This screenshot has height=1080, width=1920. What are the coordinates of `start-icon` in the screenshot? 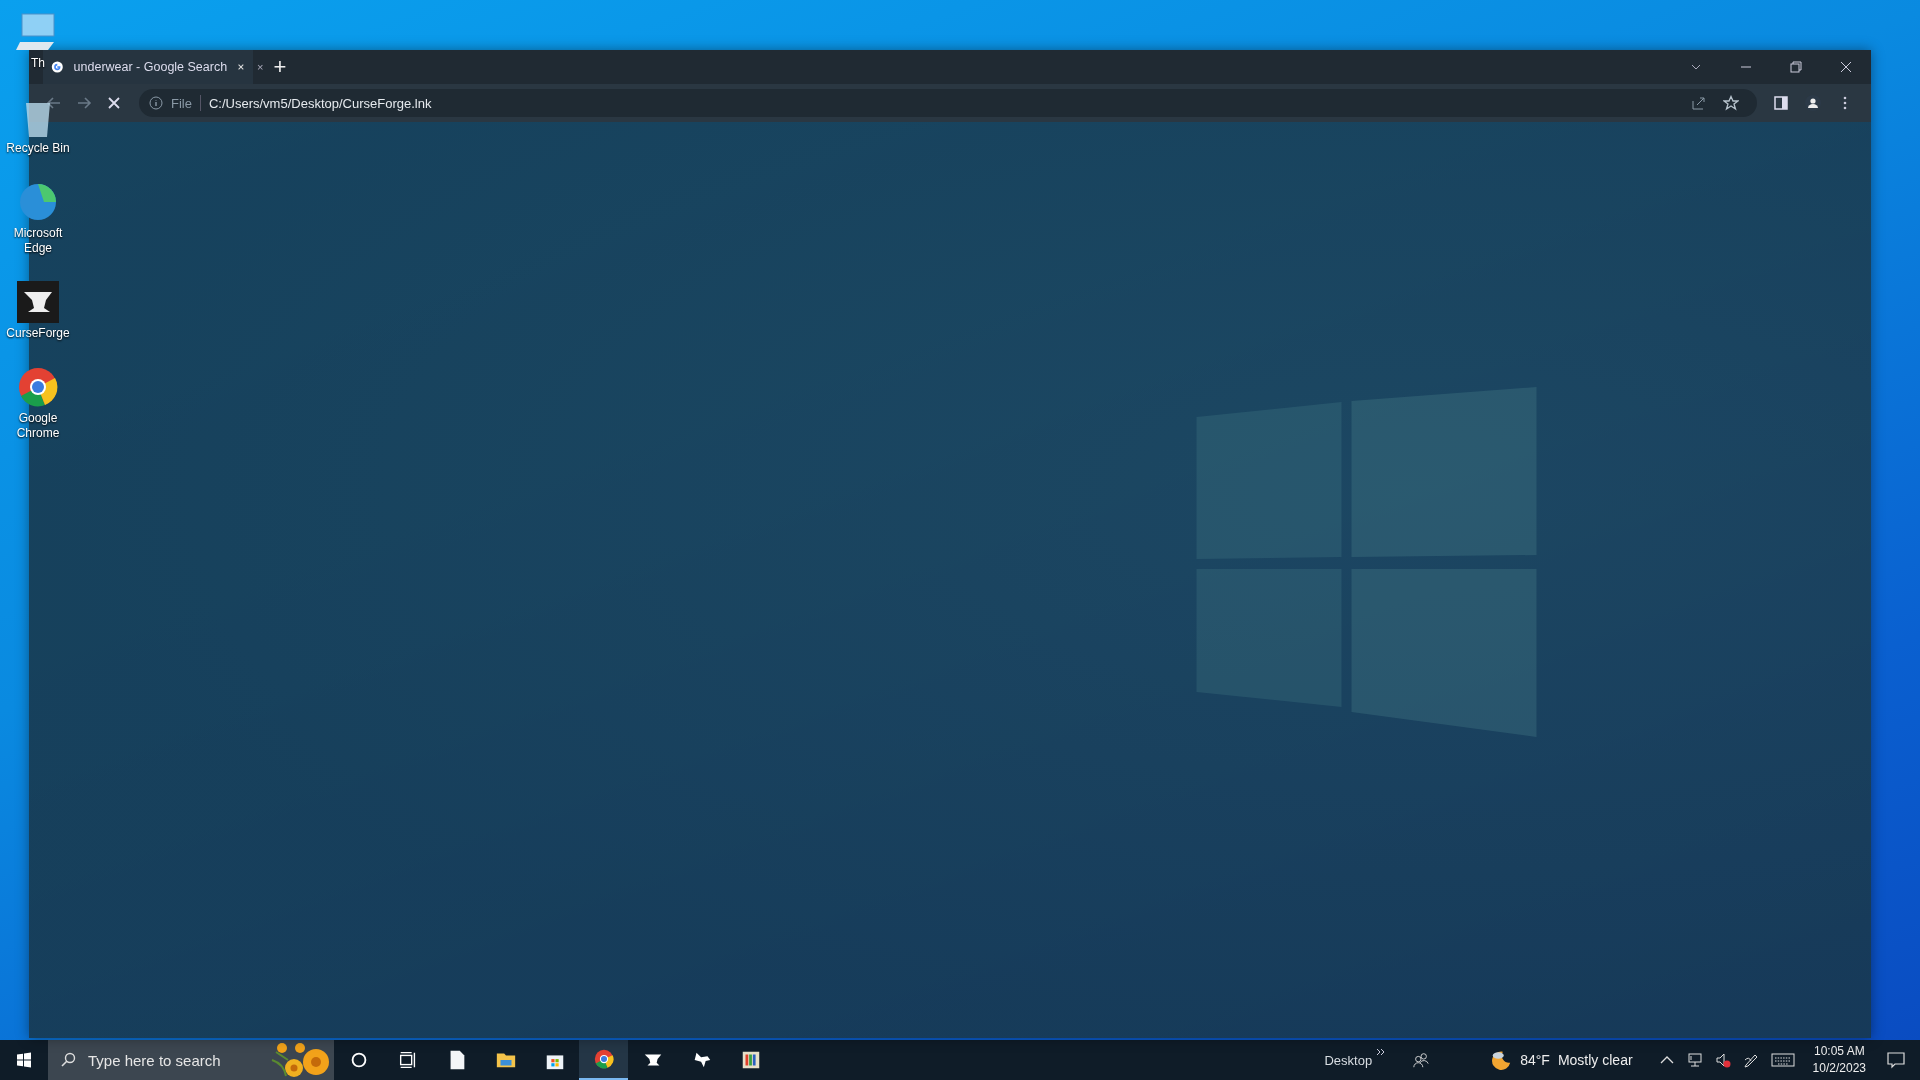 It's located at (24, 1060).